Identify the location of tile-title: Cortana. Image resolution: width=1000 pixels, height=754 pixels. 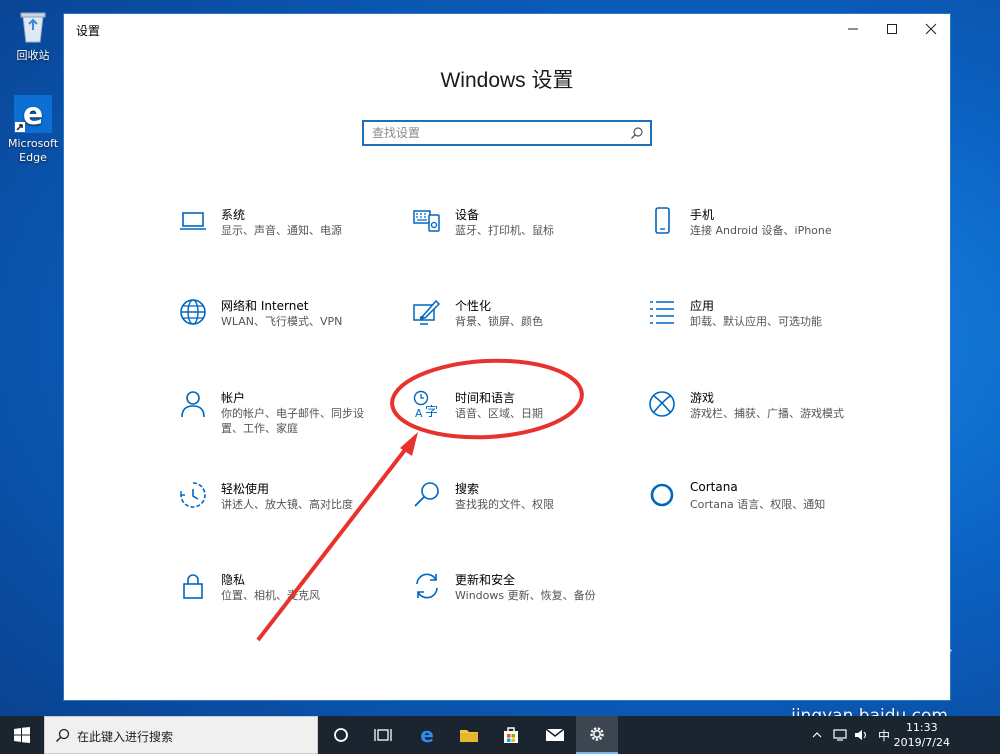
(714, 487).